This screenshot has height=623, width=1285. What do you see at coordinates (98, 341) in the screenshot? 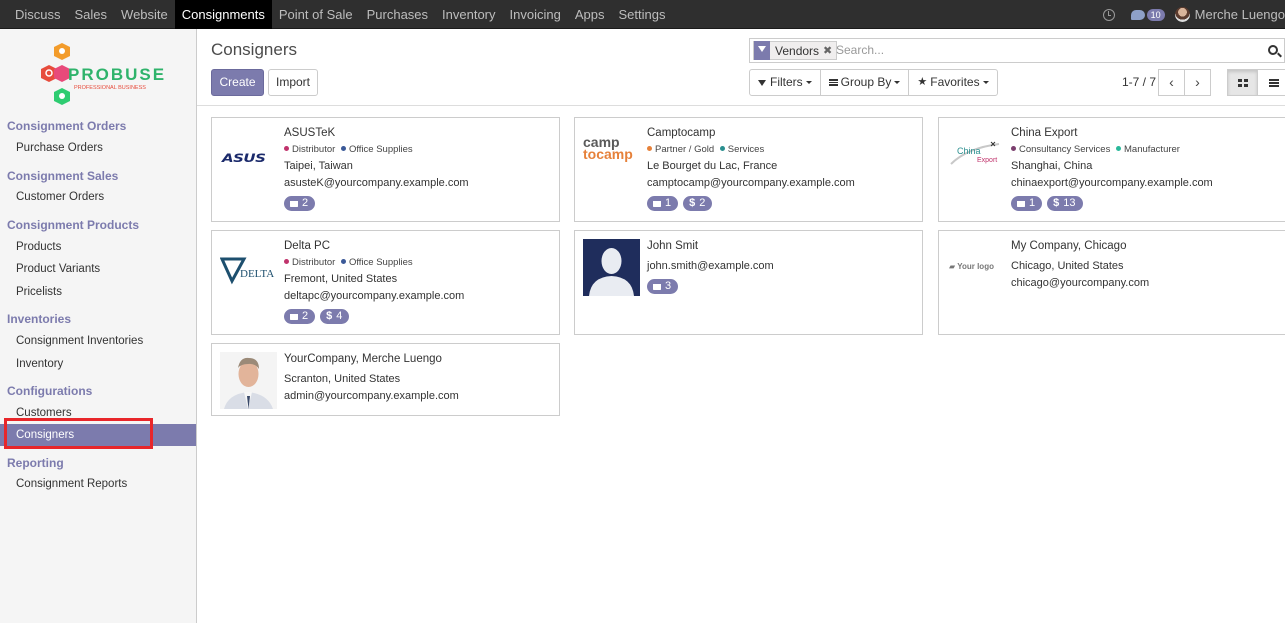
I see `sidebar-item-consignment-inventories: Consignment Inventories` at bounding box center [98, 341].